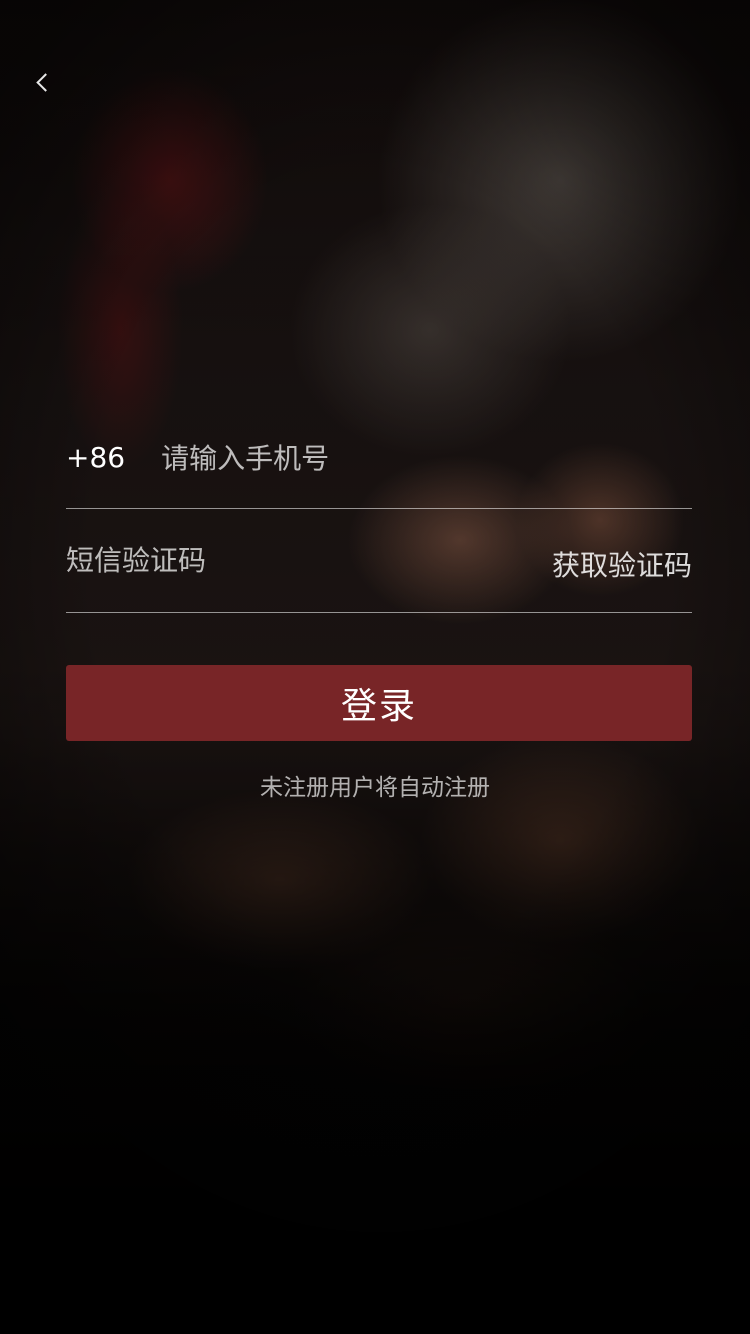  I want to click on sms-row: 获取验证码, so click(379, 561).